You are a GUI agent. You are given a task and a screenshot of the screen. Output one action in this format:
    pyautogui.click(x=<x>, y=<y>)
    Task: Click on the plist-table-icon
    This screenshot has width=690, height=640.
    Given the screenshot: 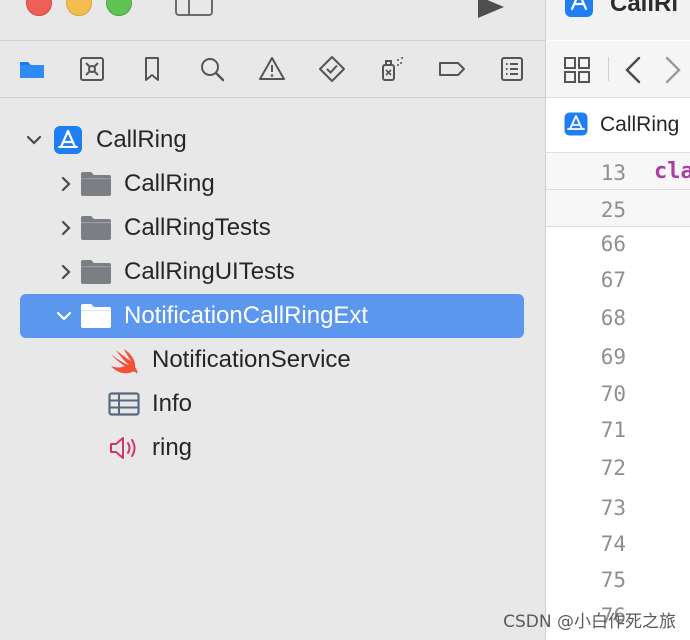 What is the action you would take?
    pyautogui.click(x=124, y=404)
    